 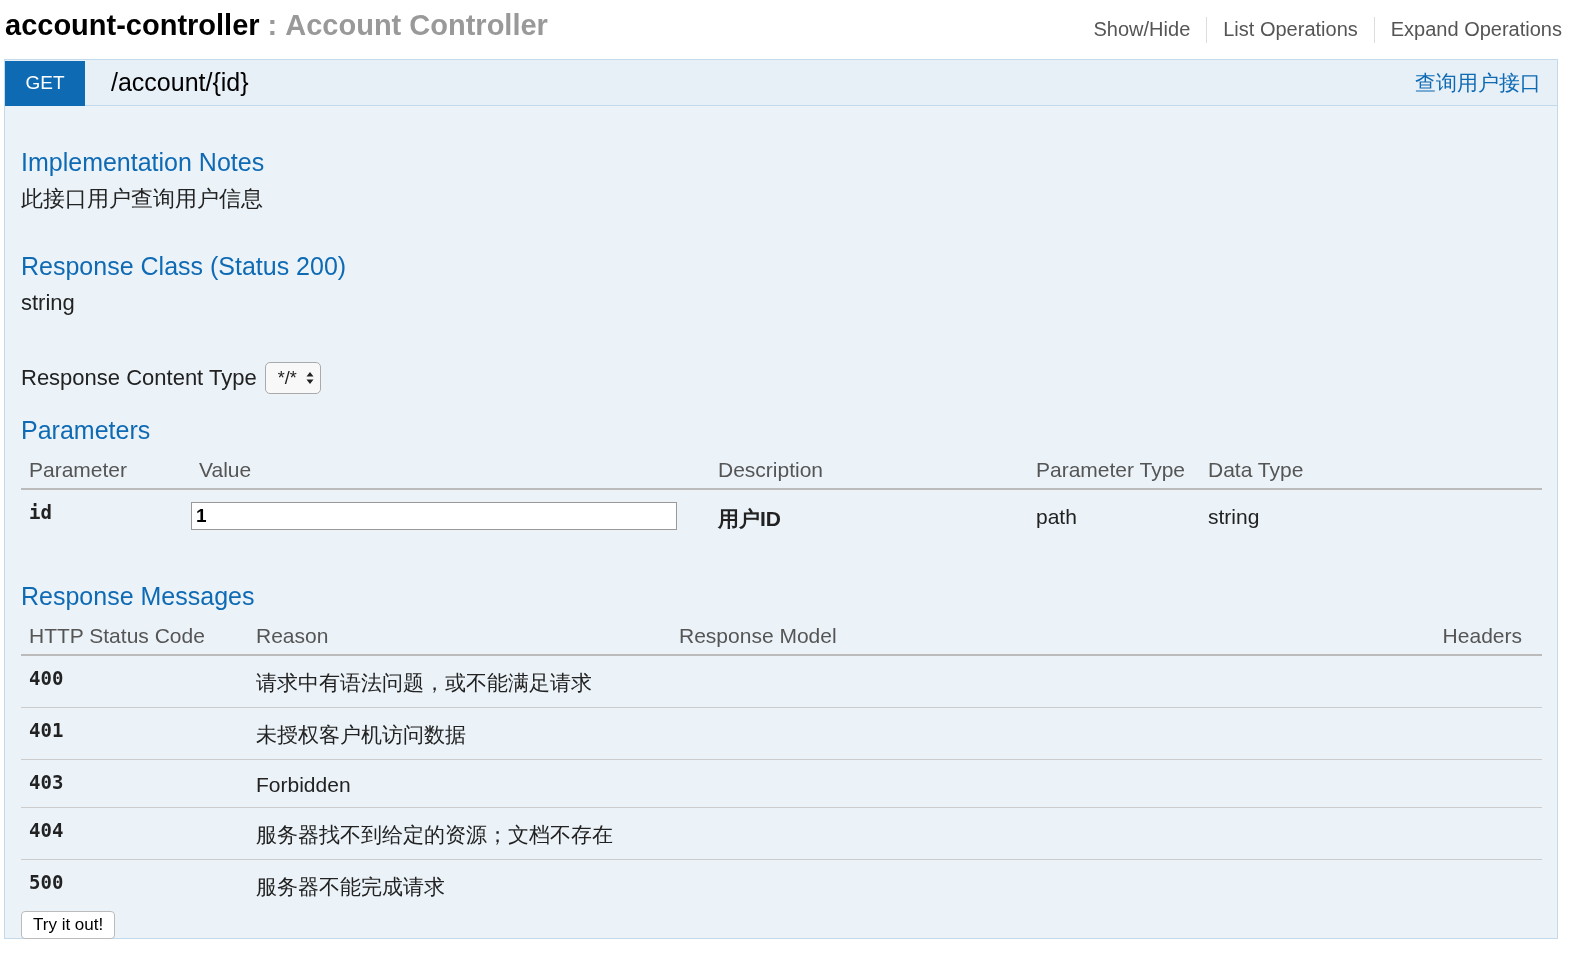 What do you see at coordinates (416, 25) in the screenshot?
I see `controller-description: Account Controller` at bounding box center [416, 25].